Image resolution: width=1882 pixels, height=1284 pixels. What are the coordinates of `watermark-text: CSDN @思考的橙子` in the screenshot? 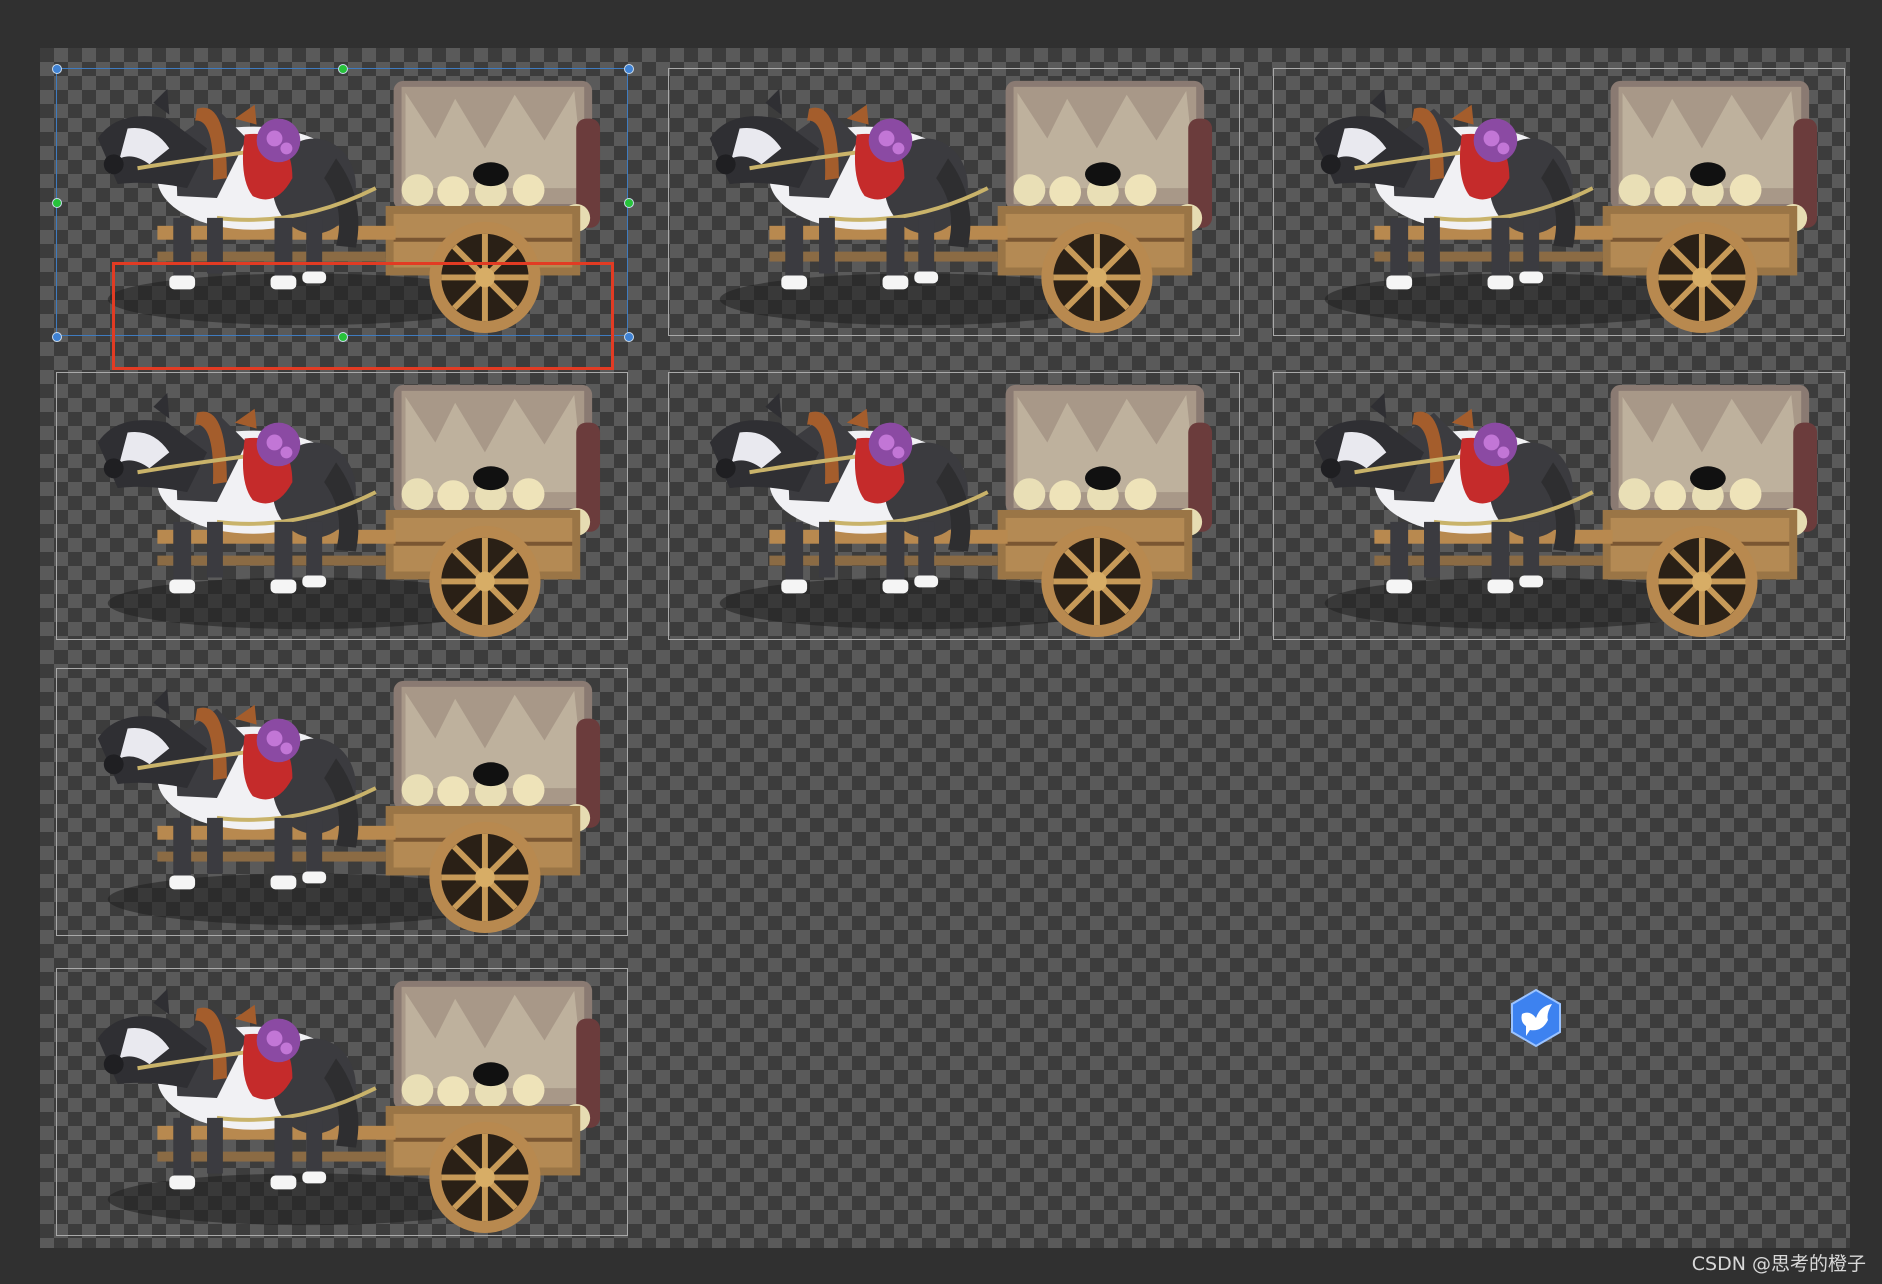 It's located at (1778, 1264).